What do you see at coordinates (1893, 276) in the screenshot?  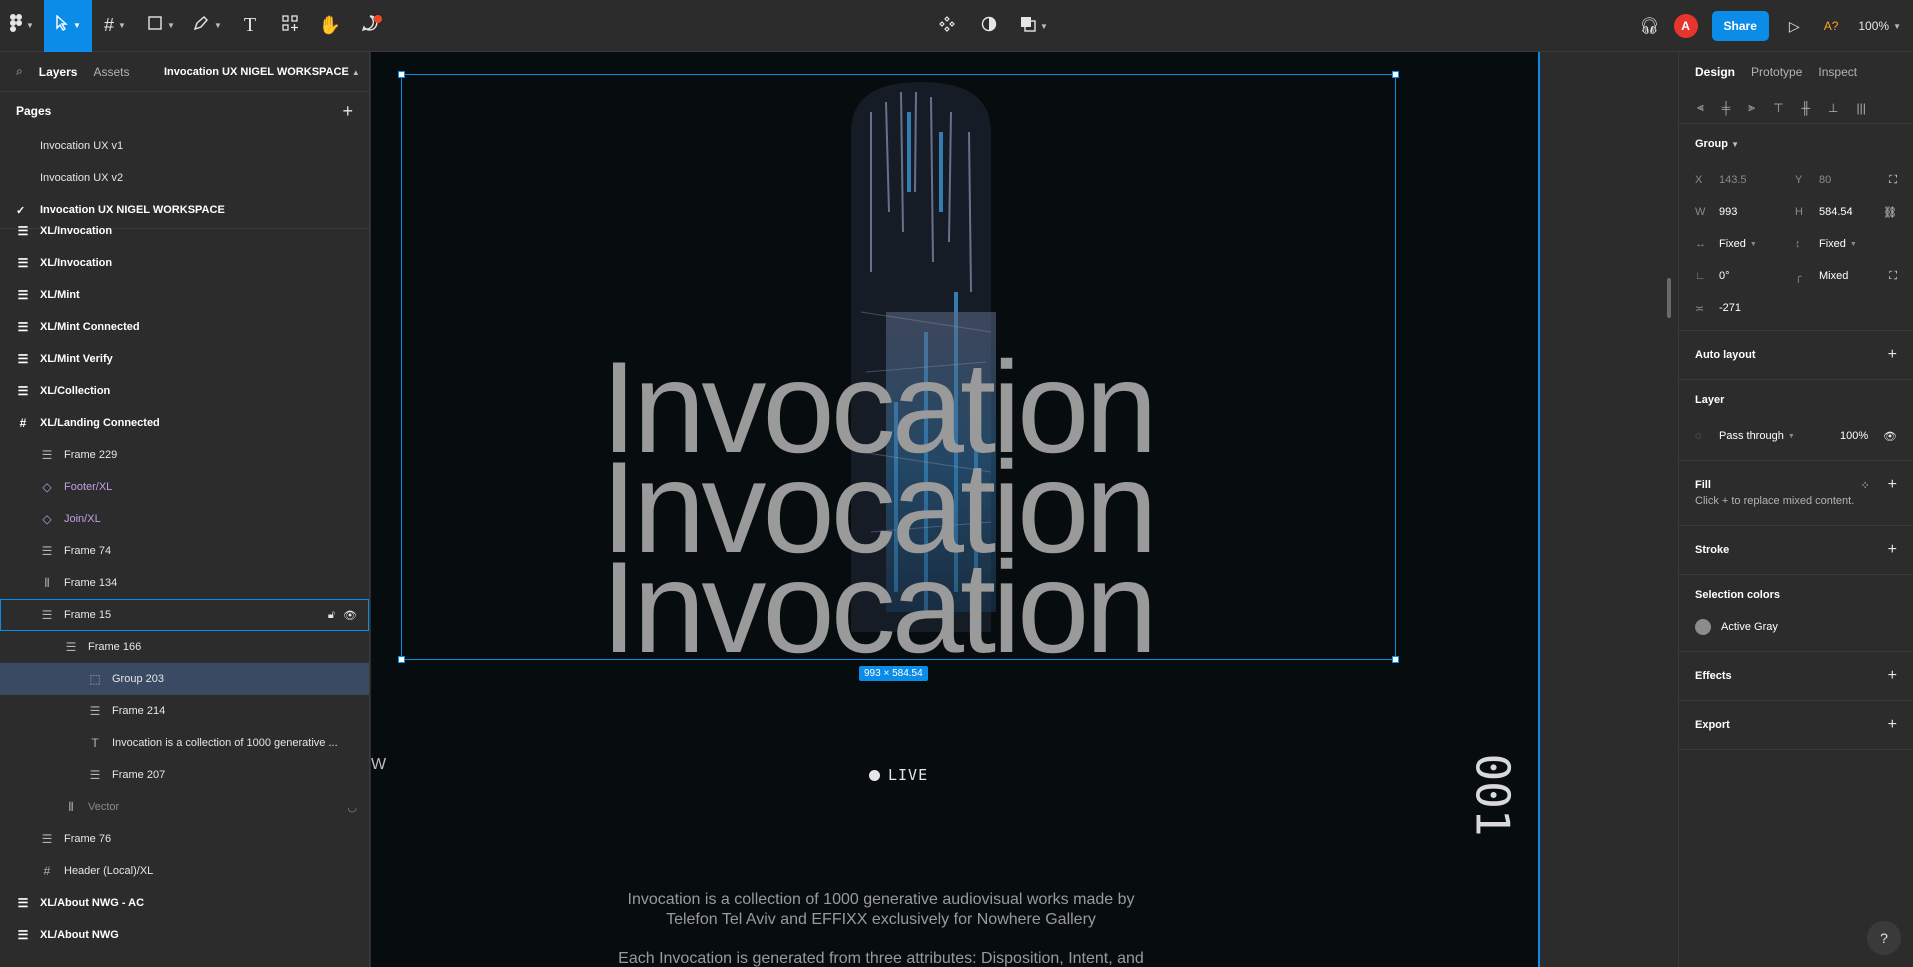 I see `independent-corners-icon: ⛶` at bounding box center [1893, 276].